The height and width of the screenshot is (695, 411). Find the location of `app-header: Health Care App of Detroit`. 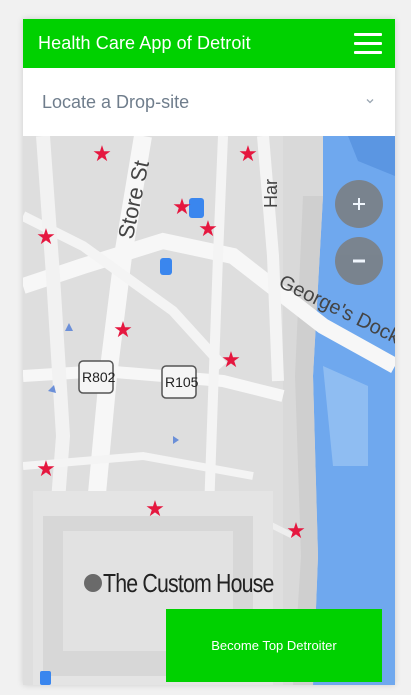

app-header: Health Care App of Detroit is located at coordinates (209, 43).